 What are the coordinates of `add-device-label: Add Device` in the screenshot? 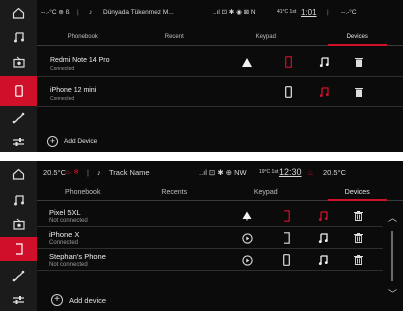 It's located at (81, 141).